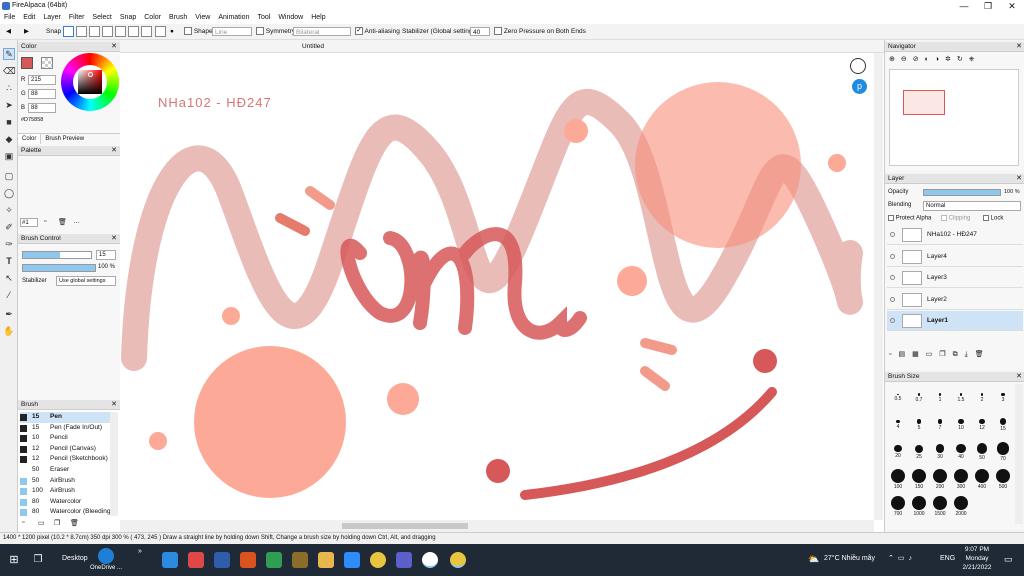  Describe the element at coordinates (9, 210) in the screenshot. I see `magic-wand-icon: ✧` at that location.